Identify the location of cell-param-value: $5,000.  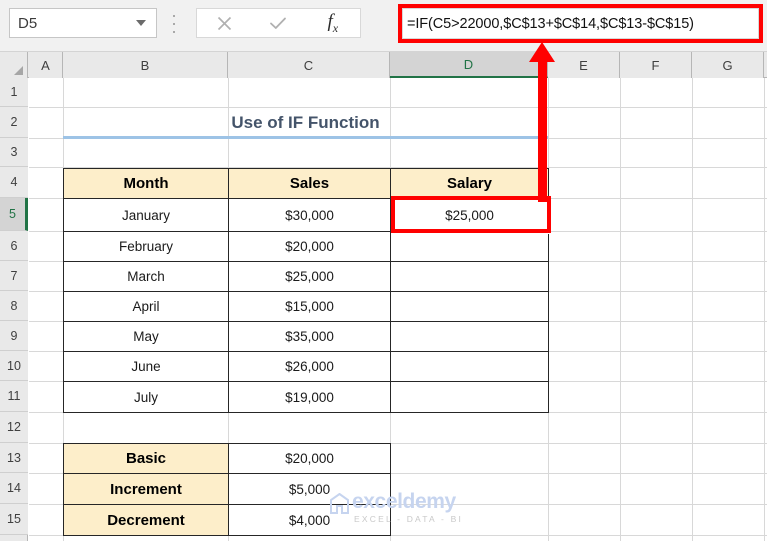
(309, 489).